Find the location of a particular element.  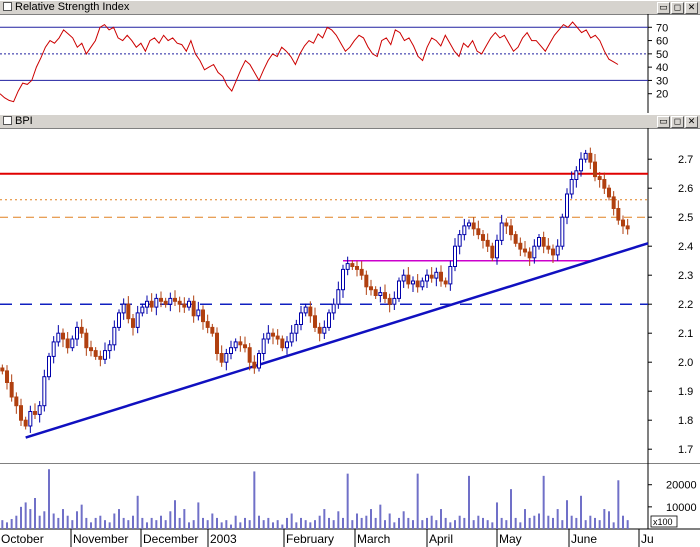

price-tick-label: 1.8 is located at coordinates (685, 421).